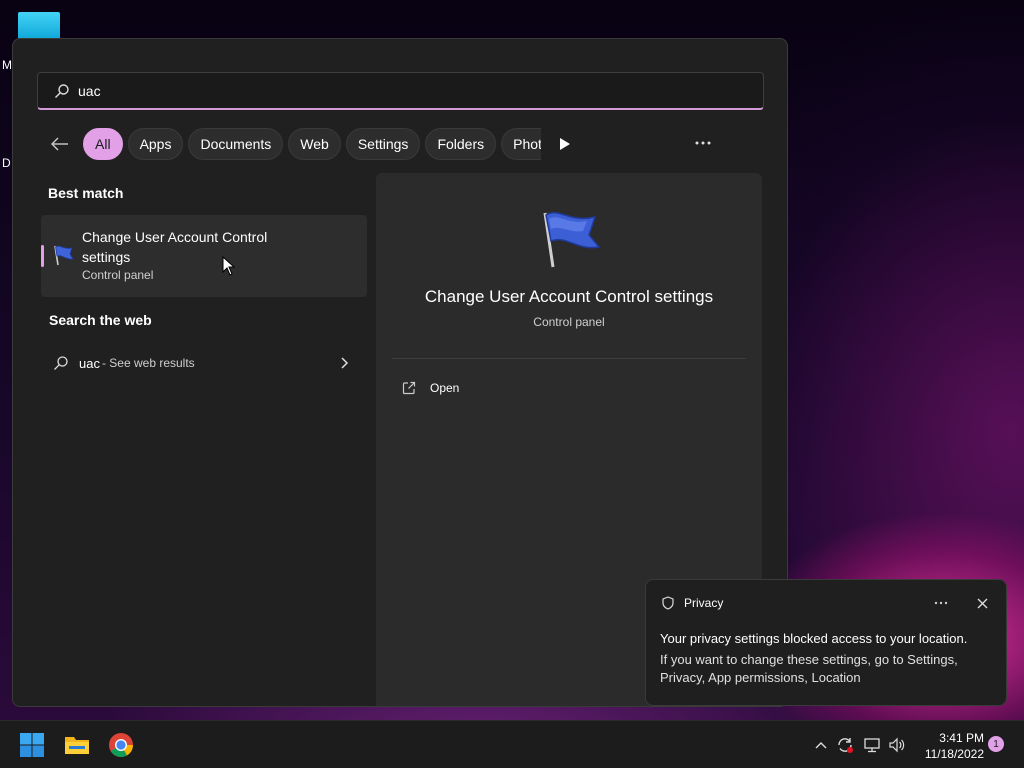 This screenshot has width=1024, height=768. What do you see at coordinates (6, 163) in the screenshot?
I see `desktop-label-fragment: D` at bounding box center [6, 163].